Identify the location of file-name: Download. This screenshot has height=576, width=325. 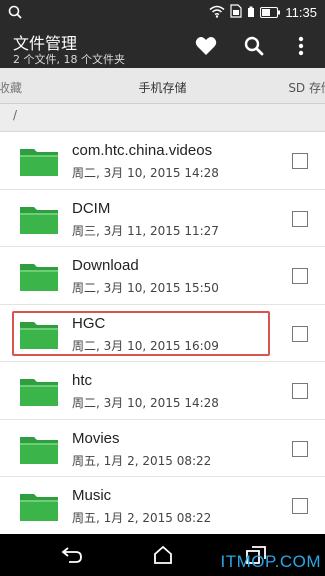
(105, 265).